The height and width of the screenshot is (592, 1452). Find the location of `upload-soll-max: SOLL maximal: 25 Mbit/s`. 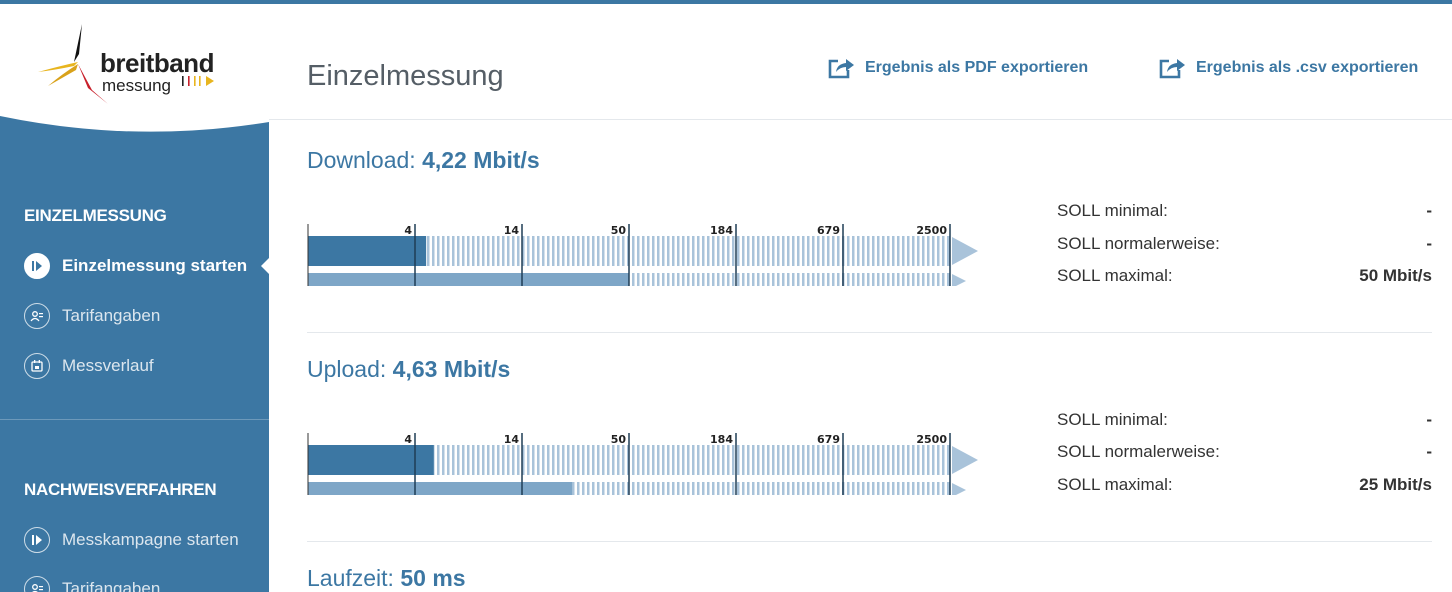

upload-soll-max: SOLL maximal: 25 Mbit/s is located at coordinates (1244, 485).